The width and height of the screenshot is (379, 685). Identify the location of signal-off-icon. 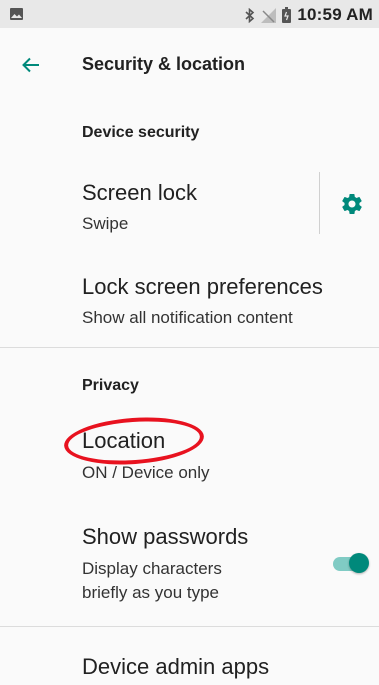
(269, 15).